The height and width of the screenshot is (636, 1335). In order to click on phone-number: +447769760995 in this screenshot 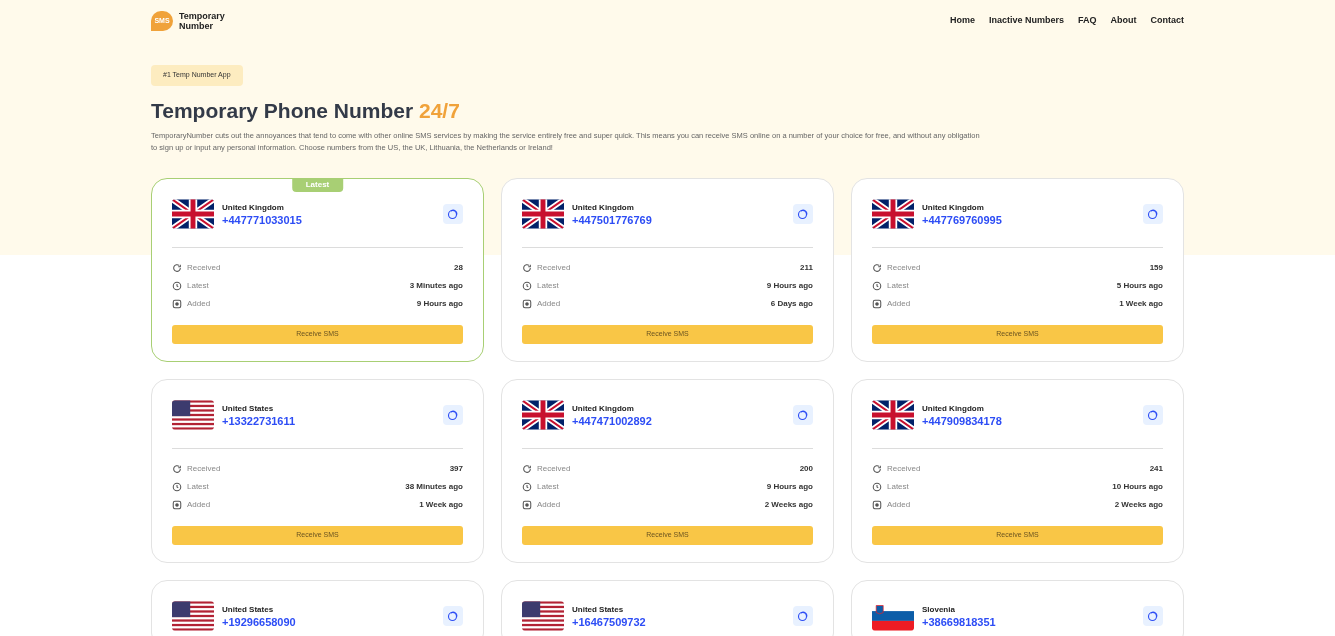, I will do `click(1028, 219)`.